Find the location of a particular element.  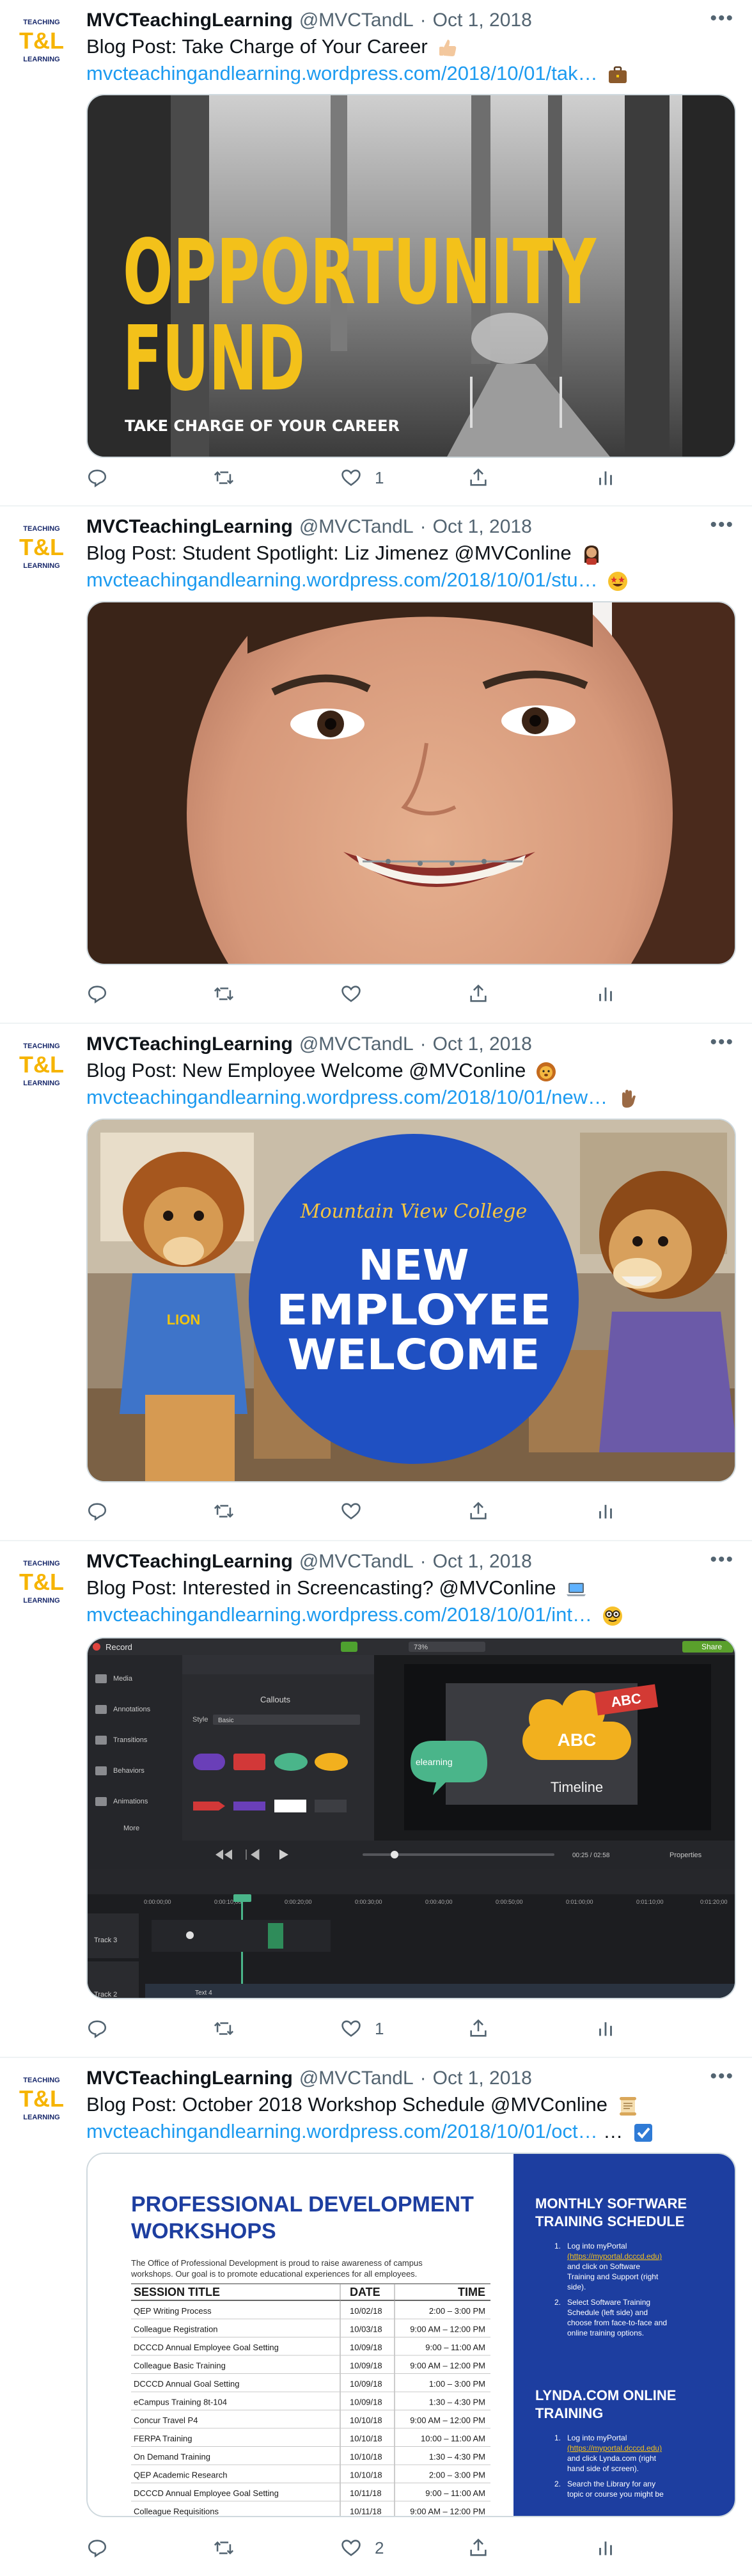

tweet-text: Blog Post: Take Charge of Your Career is located at coordinates (272, 46).